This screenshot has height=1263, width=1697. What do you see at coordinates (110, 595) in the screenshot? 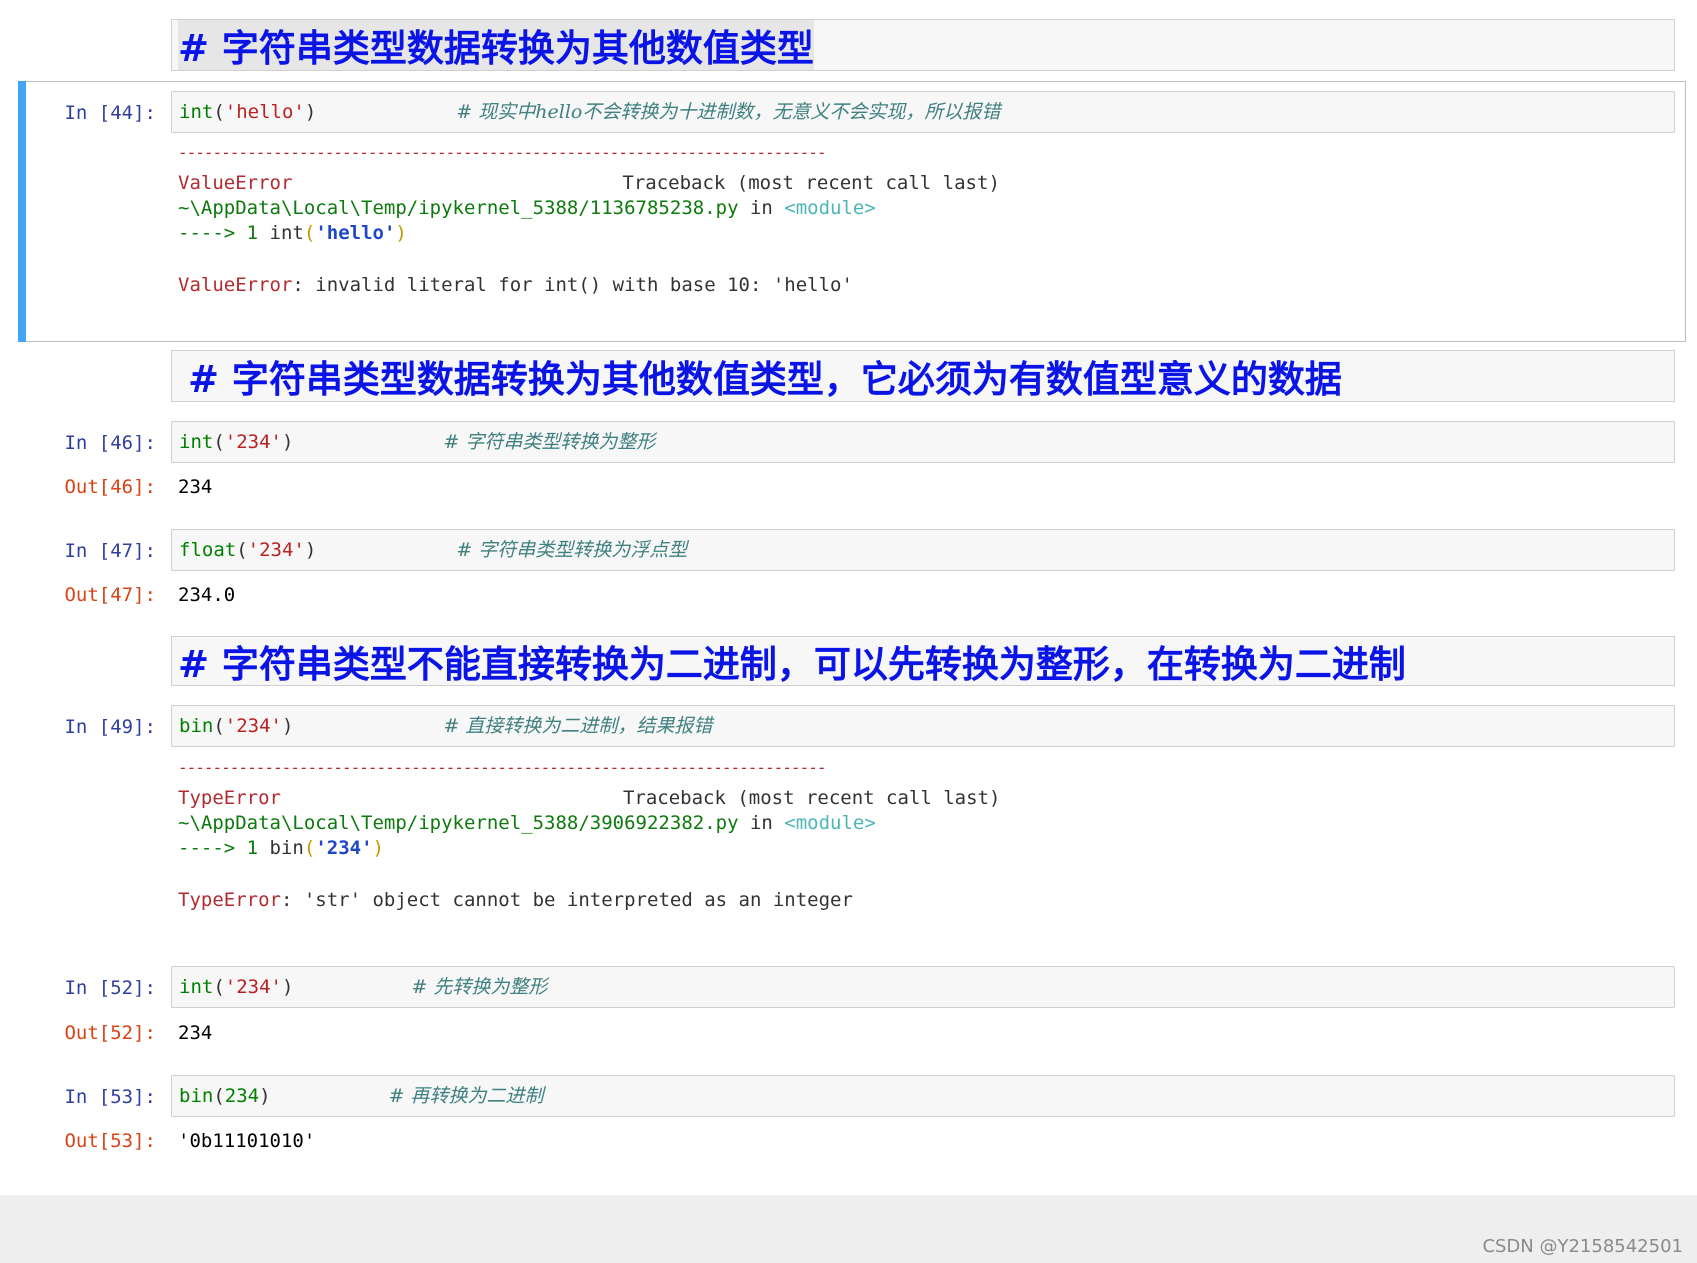
I see `output-prompt: Out[47]:` at bounding box center [110, 595].